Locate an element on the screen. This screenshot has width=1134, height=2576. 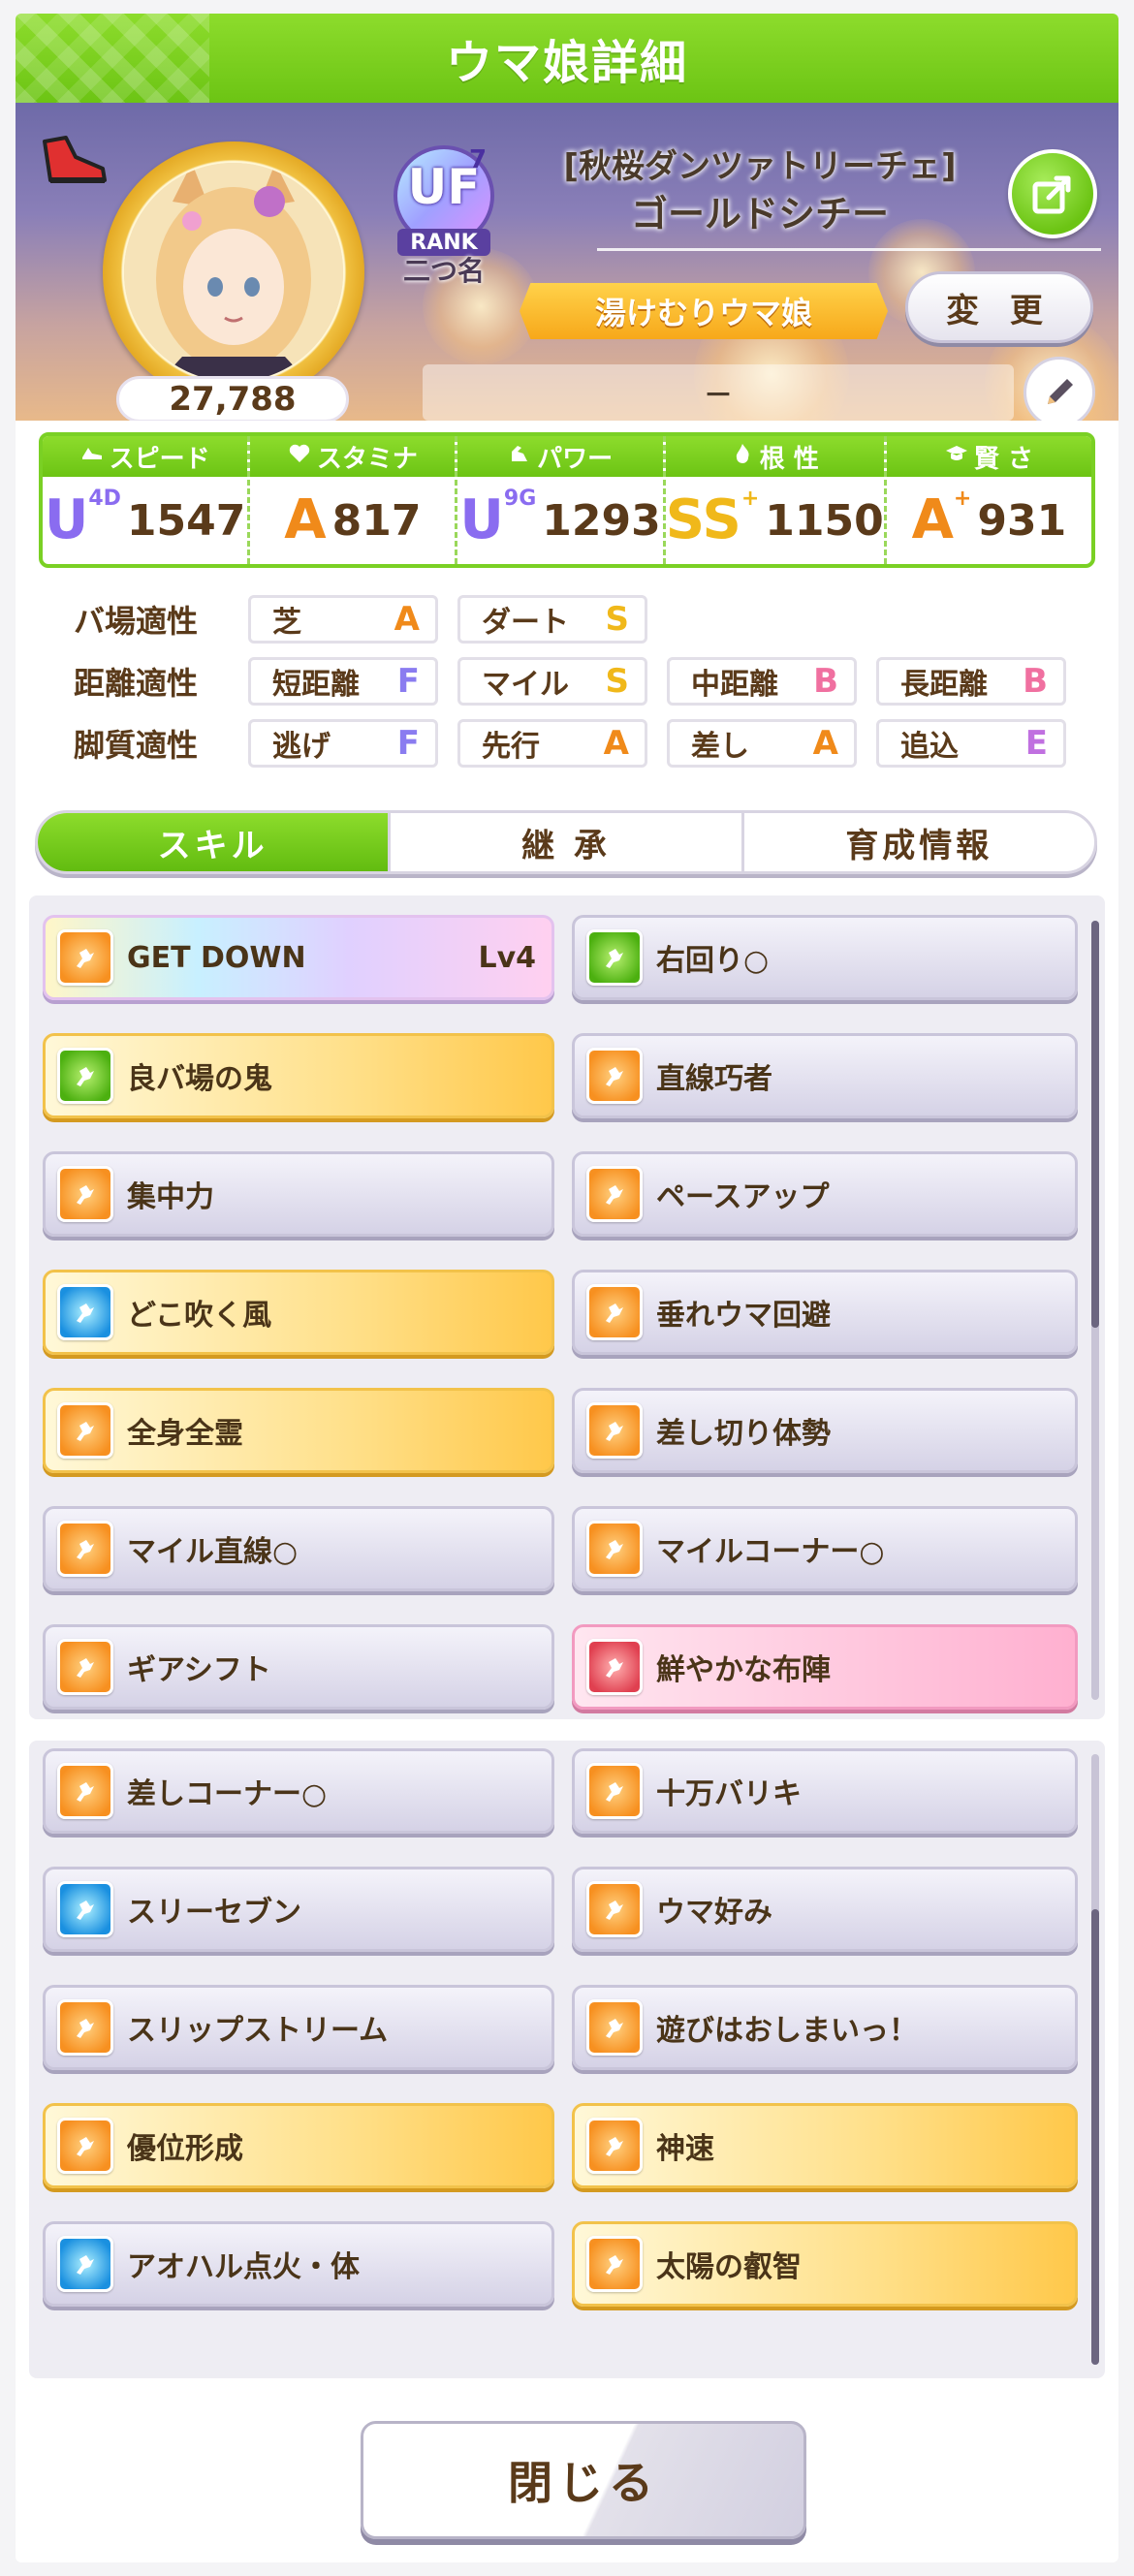
skill-card: マイルコーナー○ is located at coordinates (825, 1548).